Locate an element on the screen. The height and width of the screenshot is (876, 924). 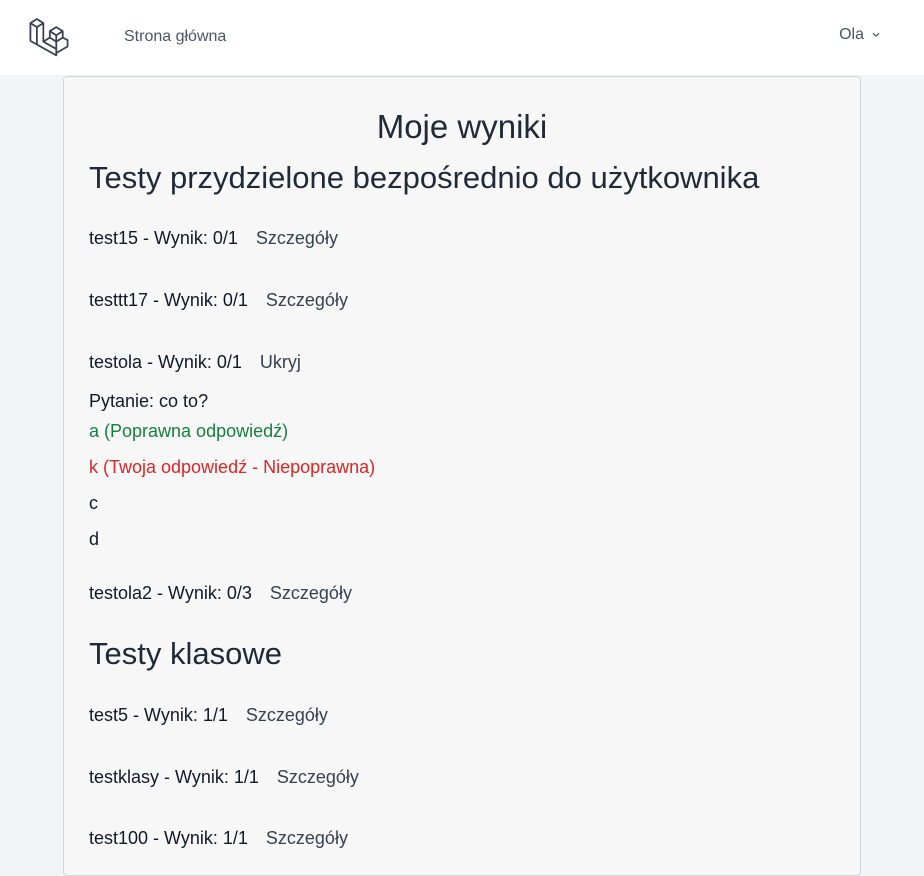
nav-home-link: Strona główna is located at coordinates (175, 37).